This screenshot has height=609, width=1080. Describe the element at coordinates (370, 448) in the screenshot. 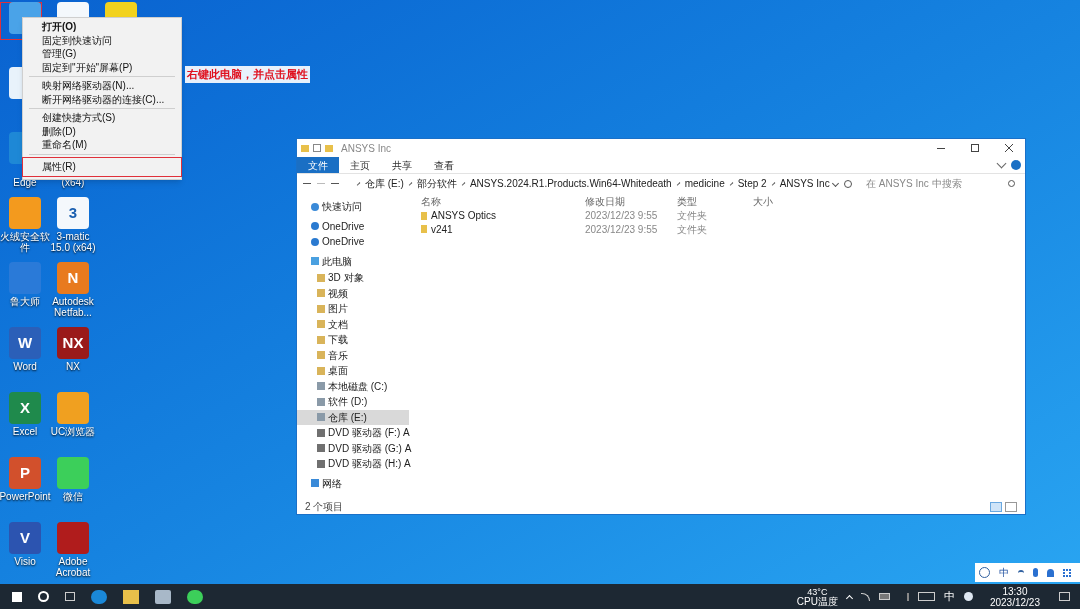

I see `sidebar-label: DVD 驱动器 (G:) A` at that location.